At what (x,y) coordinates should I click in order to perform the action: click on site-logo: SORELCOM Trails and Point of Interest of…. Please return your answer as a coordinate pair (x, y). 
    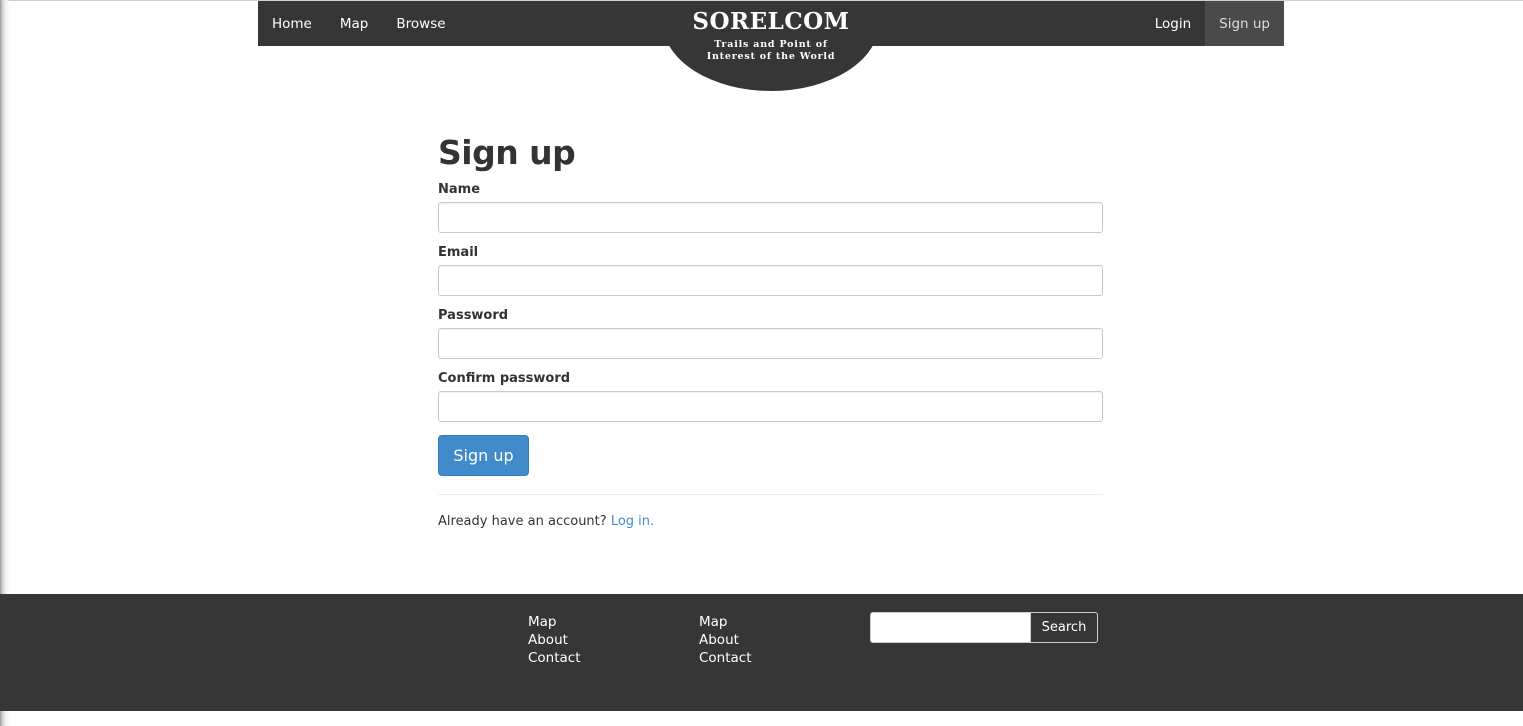
    Looking at the image, I should click on (771, 46).